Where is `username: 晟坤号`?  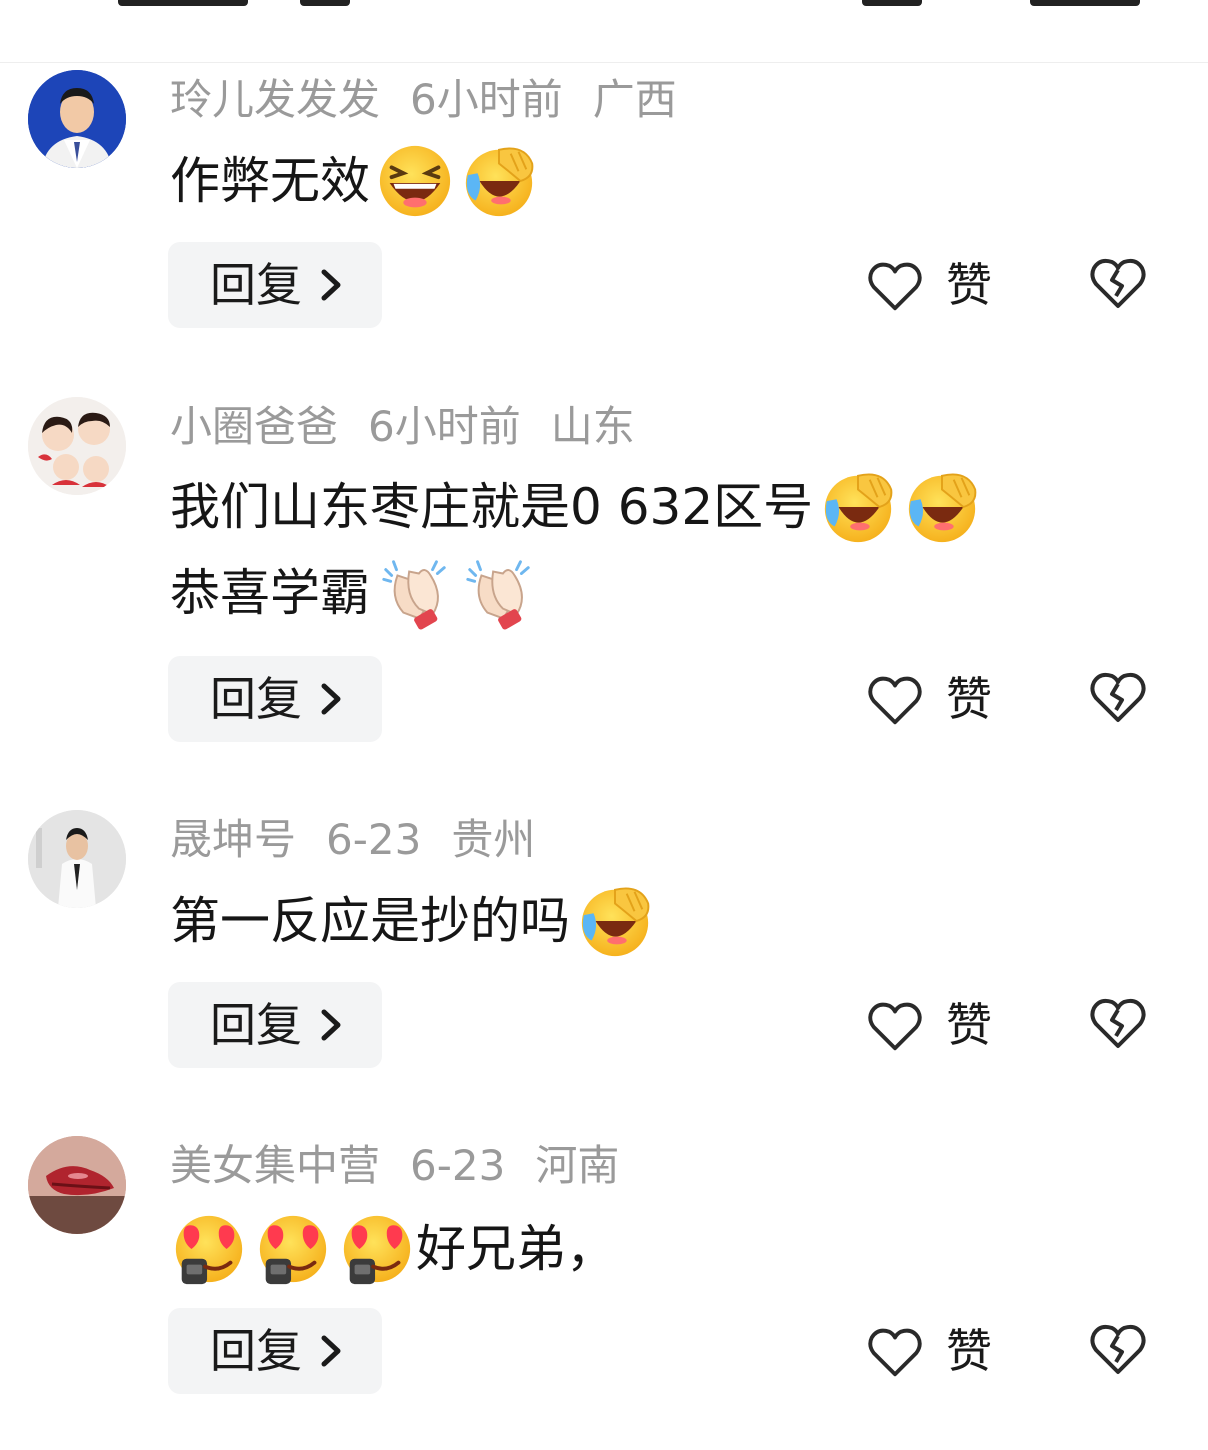
username: 晟坤号 is located at coordinates (233, 839).